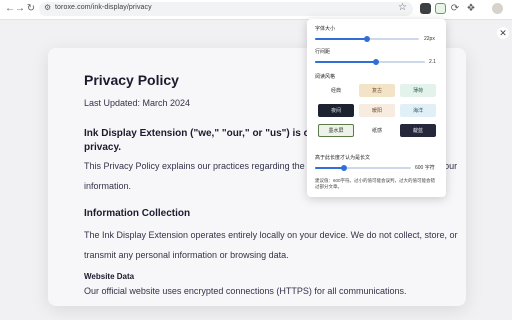 The width and height of the screenshot is (512, 320). What do you see at coordinates (418, 110) in the screenshot?
I see `theme-button: 海洋` at bounding box center [418, 110].